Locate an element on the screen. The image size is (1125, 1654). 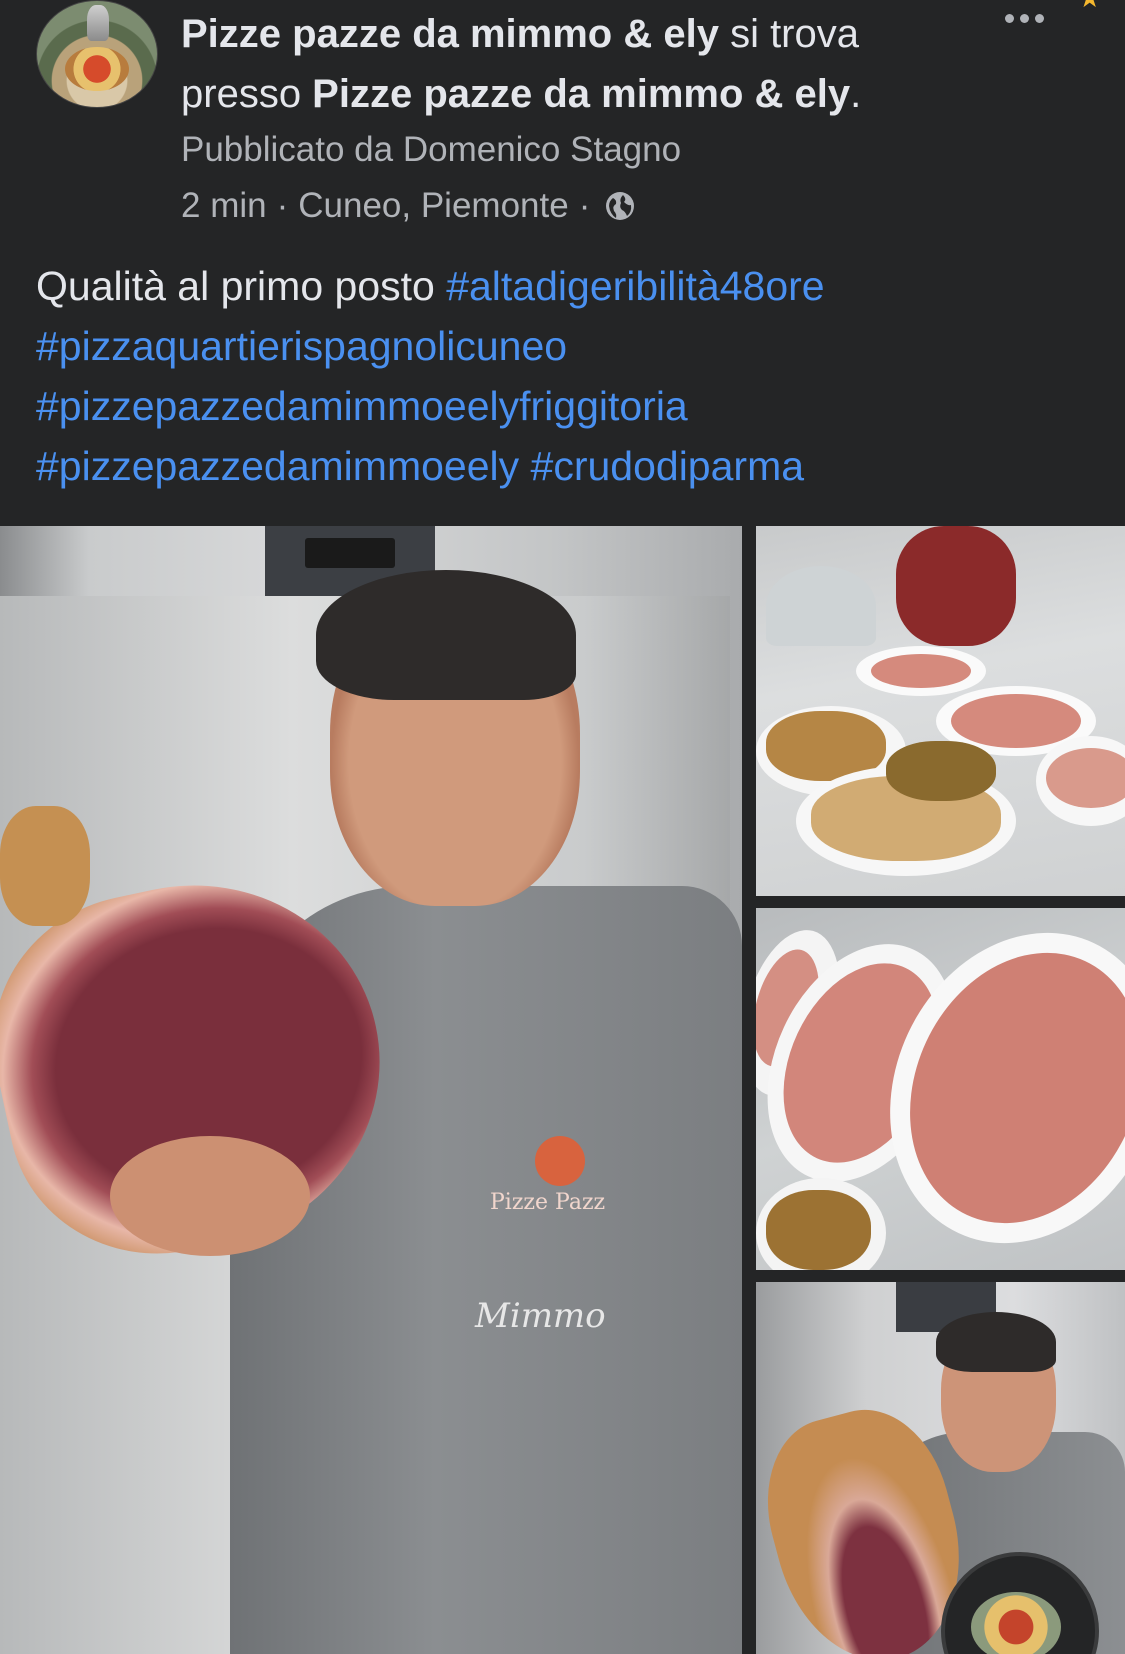
more-options-icon is located at coordinates (1024, 18).